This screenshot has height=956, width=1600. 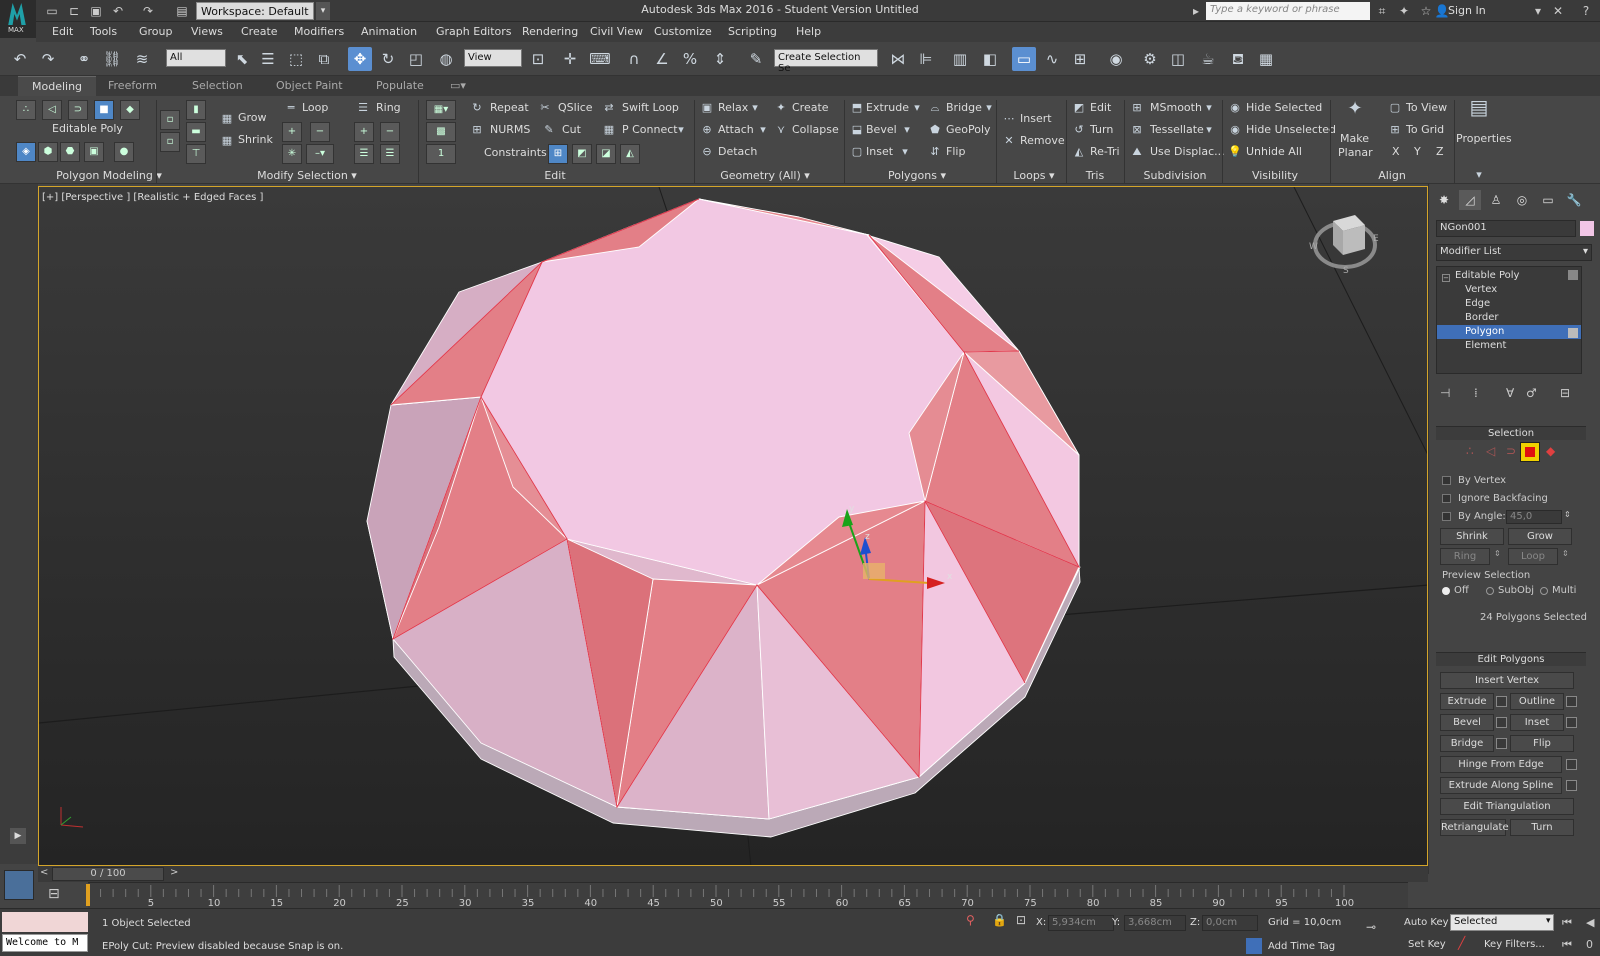 What do you see at coordinates (1567, 514) in the screenshot?
I see `by-angle-spinner-icon: ⇕` at bounding box center [1567, 514].